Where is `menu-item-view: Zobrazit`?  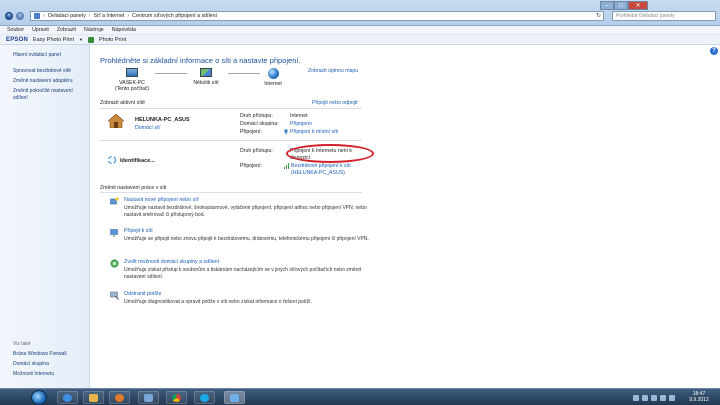
menu-item-view: Zobrazit is located at coordinates (66, 30).